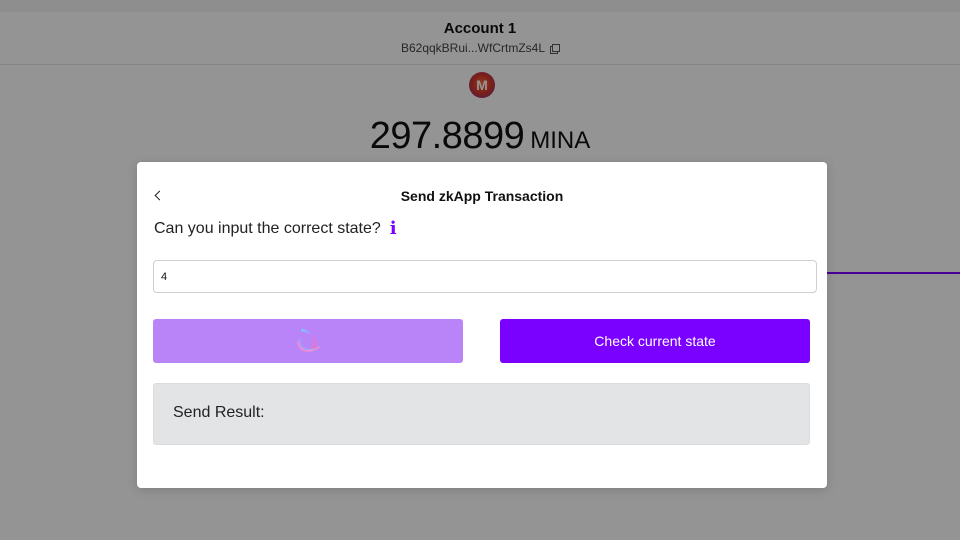  What do you see at coordinates (219, 412) in the screenshot?
I see `send-result-label: Send Result:` at bounding box center [219, 412].